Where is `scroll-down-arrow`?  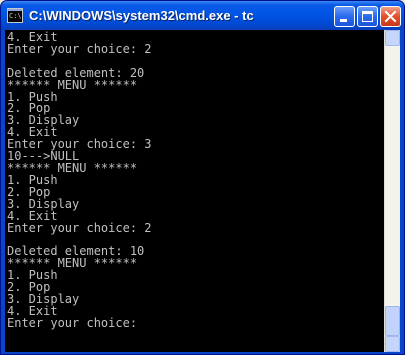 scroll-down-arrow is located at coordinates (392, 344).